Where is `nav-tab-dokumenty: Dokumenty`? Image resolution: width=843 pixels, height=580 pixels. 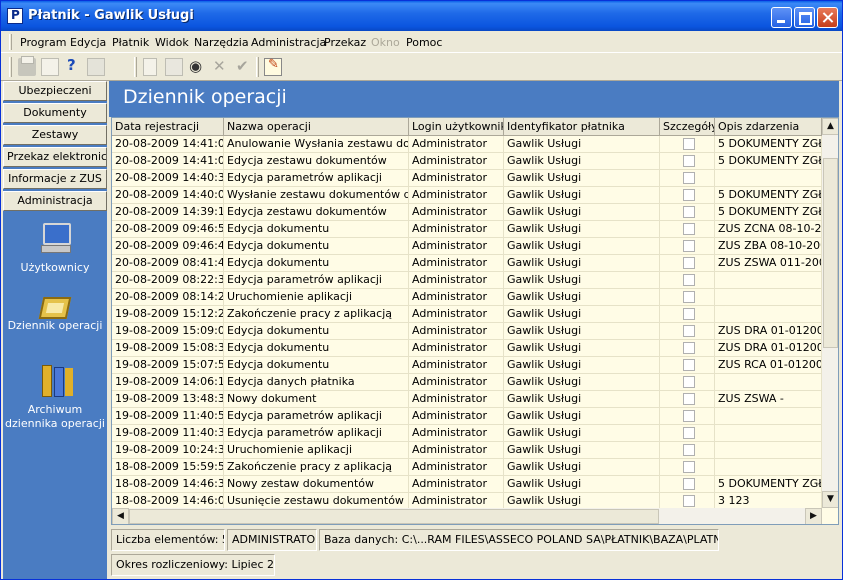
nav-tab-dokumenty: Dokumenty is located at coordinates (55, 113).